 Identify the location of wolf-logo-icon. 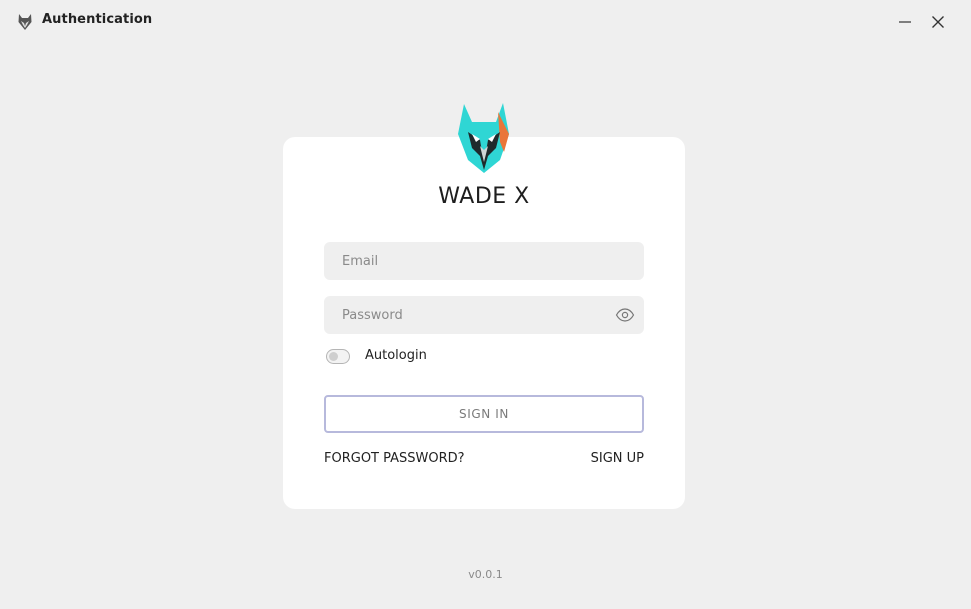
(483, 138).